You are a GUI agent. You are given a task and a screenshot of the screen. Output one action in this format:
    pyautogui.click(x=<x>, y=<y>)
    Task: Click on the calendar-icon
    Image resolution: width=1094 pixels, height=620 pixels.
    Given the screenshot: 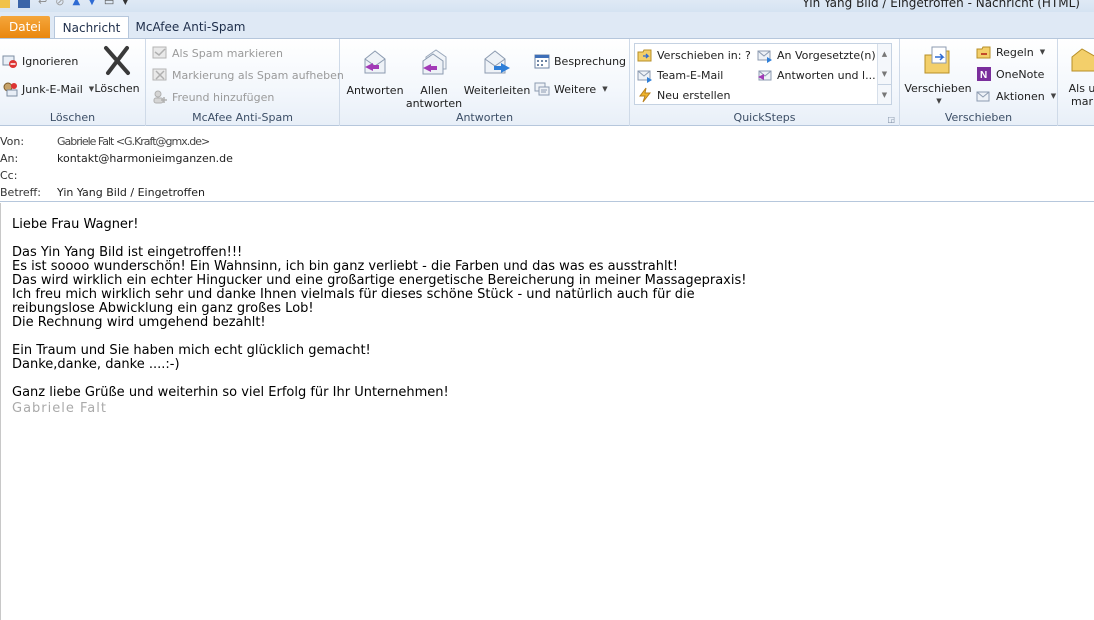 What is the action you would take?
    pyautogui.click(x=542, y=61)
    